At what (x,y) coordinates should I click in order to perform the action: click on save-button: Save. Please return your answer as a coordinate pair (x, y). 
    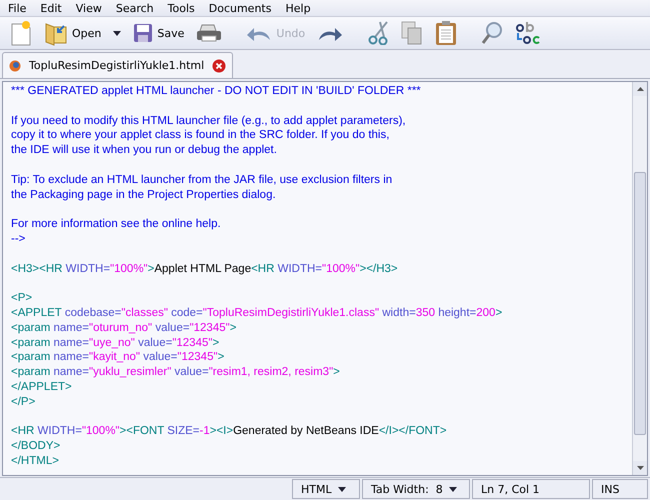
    Looking at the image, I should click on (158, 33).